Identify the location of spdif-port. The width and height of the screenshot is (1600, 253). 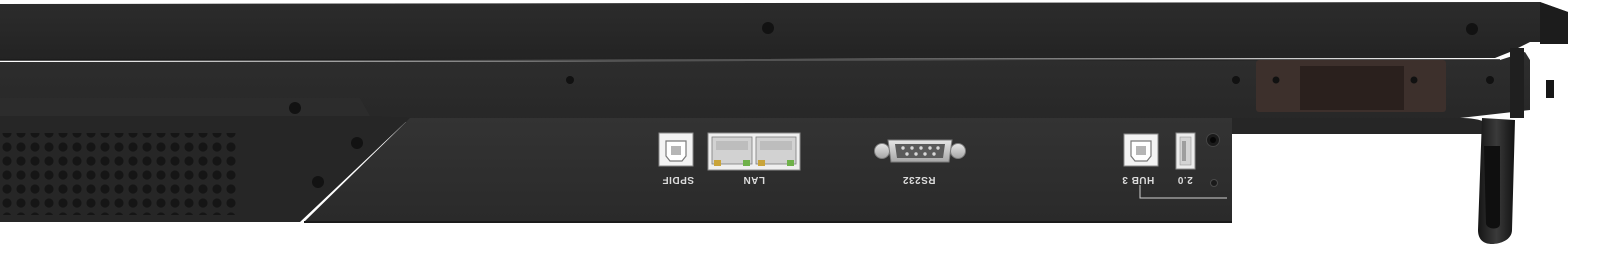
(676, 149).